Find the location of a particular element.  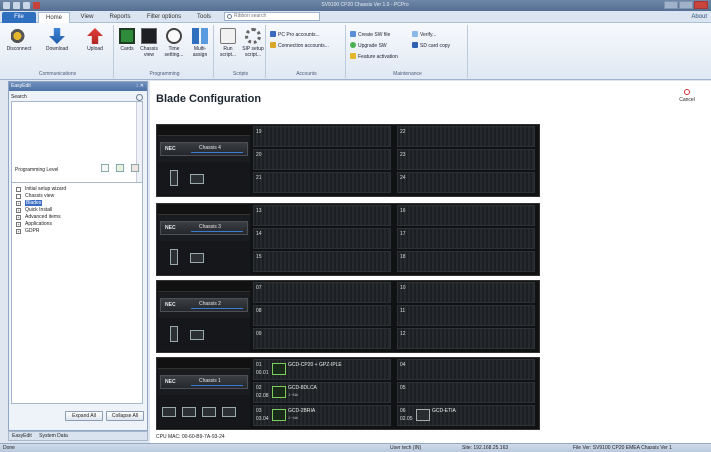

close-button is located at coordinates (701, 5).